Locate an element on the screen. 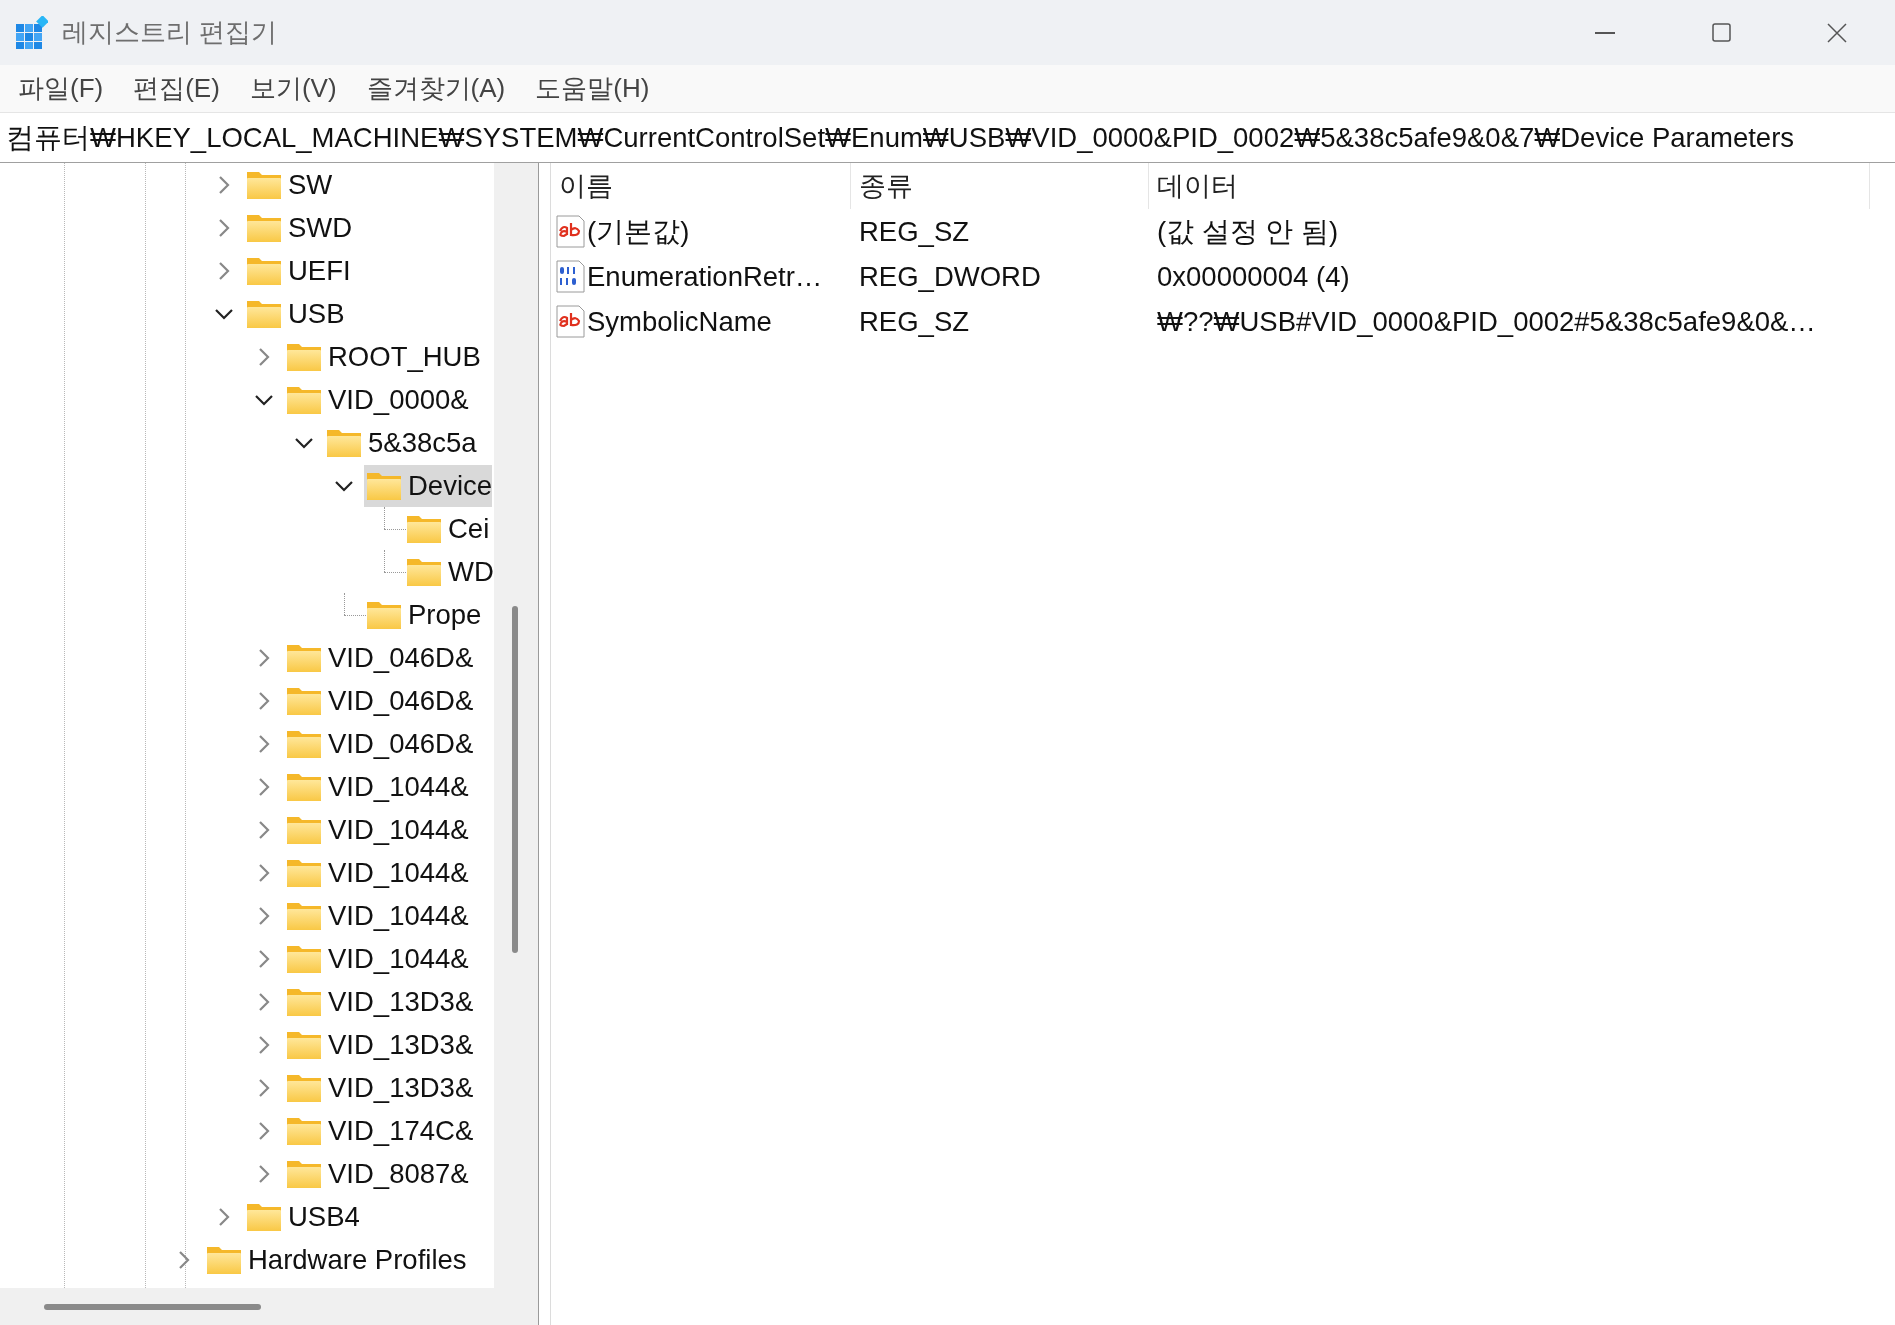  menu-item: 보기(V) is located at coordinates (293, 88).